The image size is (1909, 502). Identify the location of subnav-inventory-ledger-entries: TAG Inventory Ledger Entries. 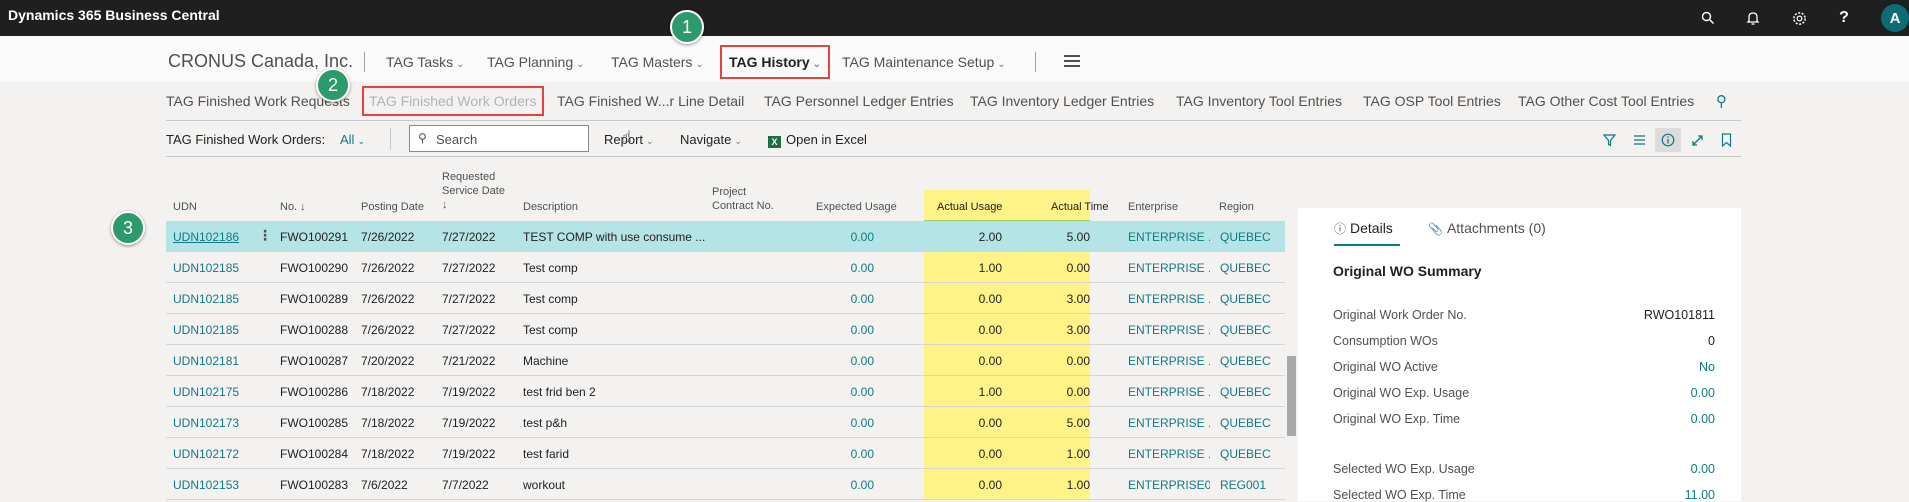
(1062, 101).